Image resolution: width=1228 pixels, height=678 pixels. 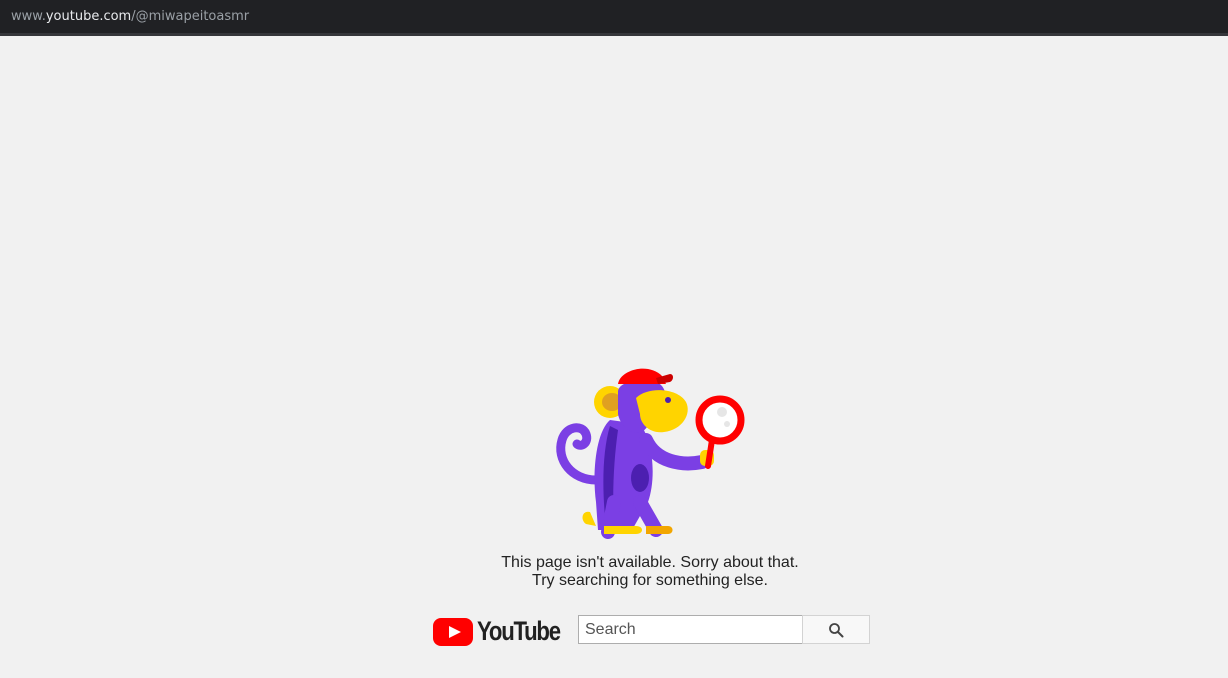 What do you see at coordinates (668, 400) in the screenshot?
I see `monkey-eye` at bounding box center [668, 400].